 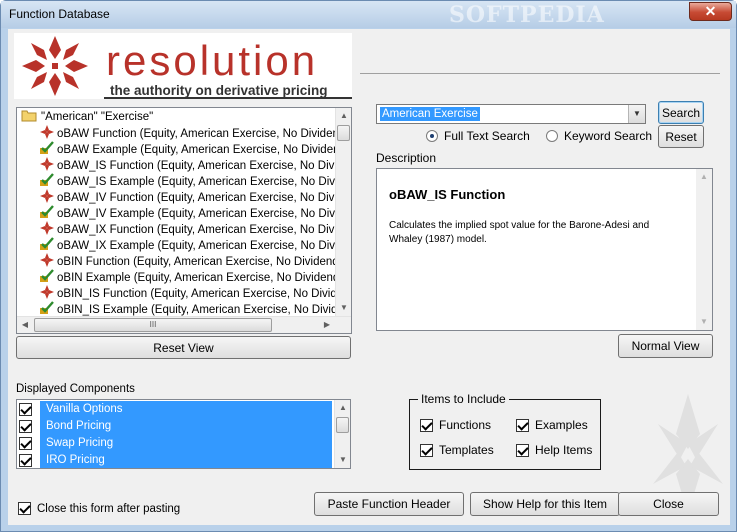 I want to click on component-item: Bond Pricing, so click(x=175, y=426).